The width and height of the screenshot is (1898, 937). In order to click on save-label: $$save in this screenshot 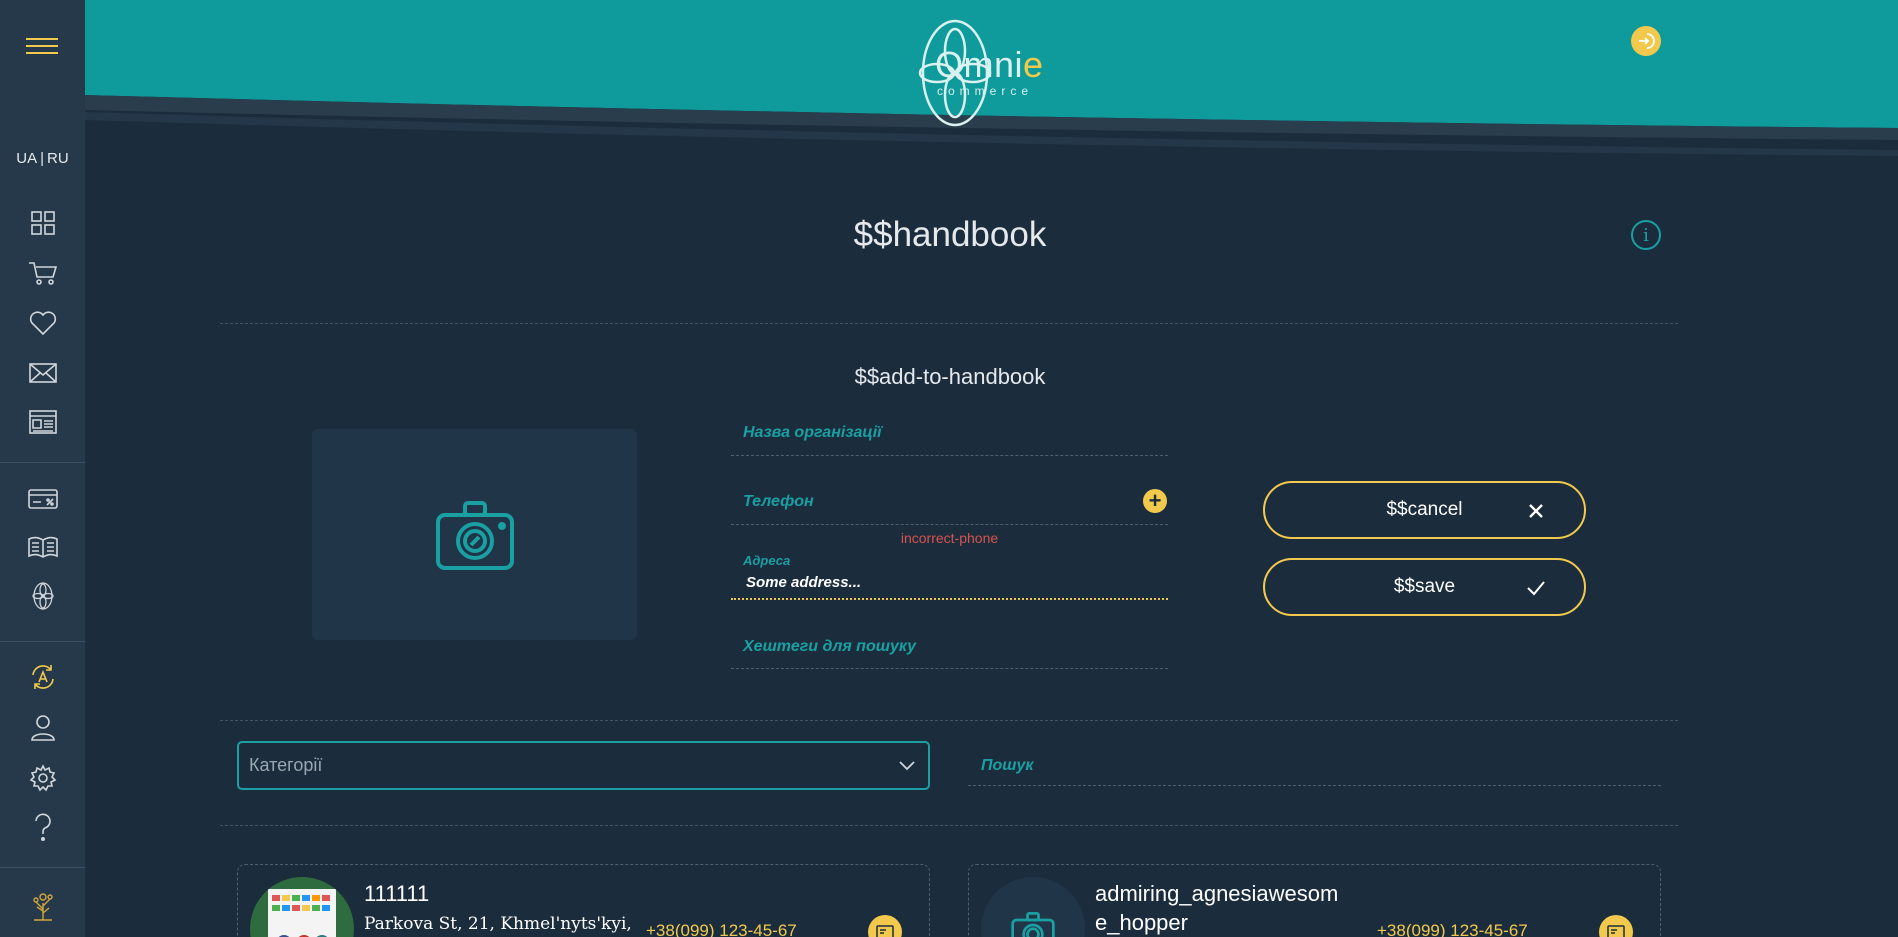, I will do `click(1424, 586)`.